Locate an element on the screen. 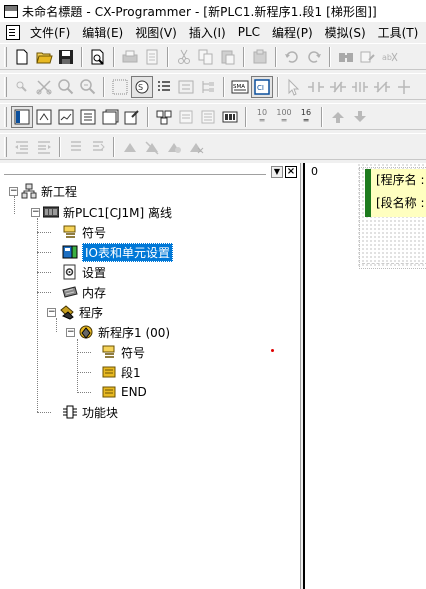  panel-dock-arrow-icon: ▼ is located at coordinates (277, 172).